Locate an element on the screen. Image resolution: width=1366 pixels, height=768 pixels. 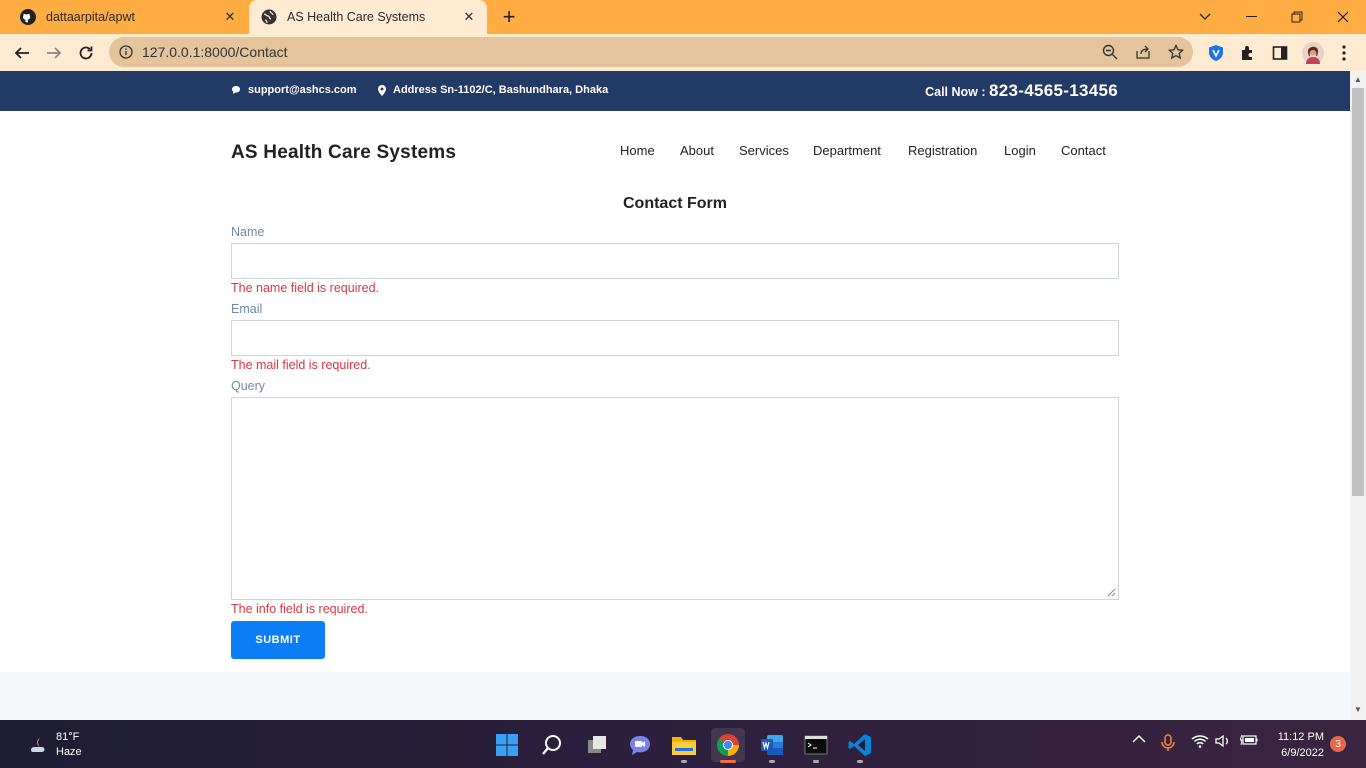
browser-toolbar: 127.0.0.1:8000/Contact is located at coordinates (683, 52).